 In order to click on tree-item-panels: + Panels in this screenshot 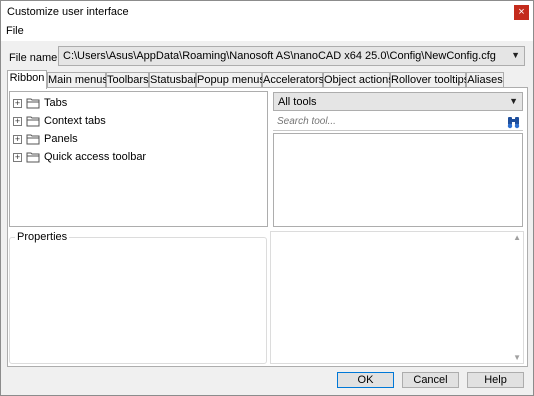, I will do `click(45, 139)`.